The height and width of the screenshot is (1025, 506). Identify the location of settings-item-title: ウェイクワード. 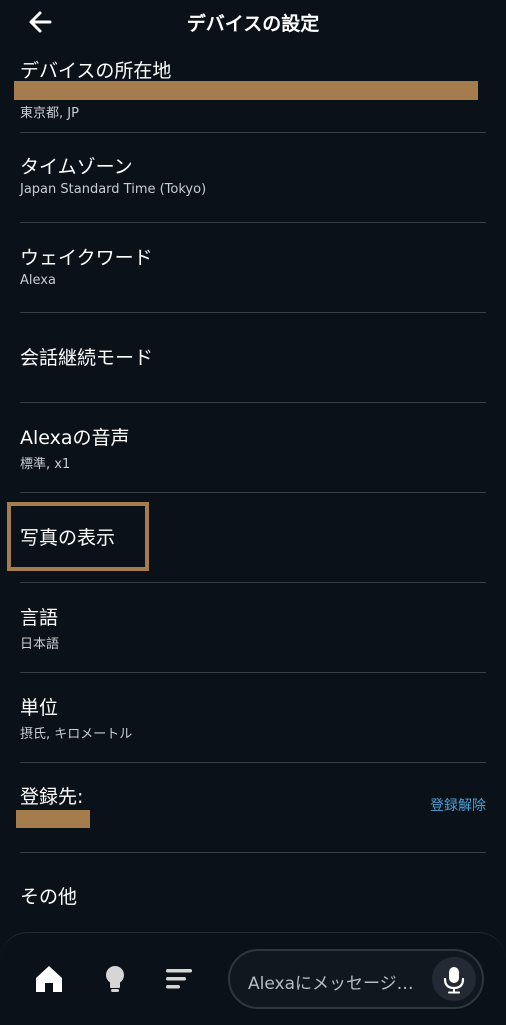
(86, 258).